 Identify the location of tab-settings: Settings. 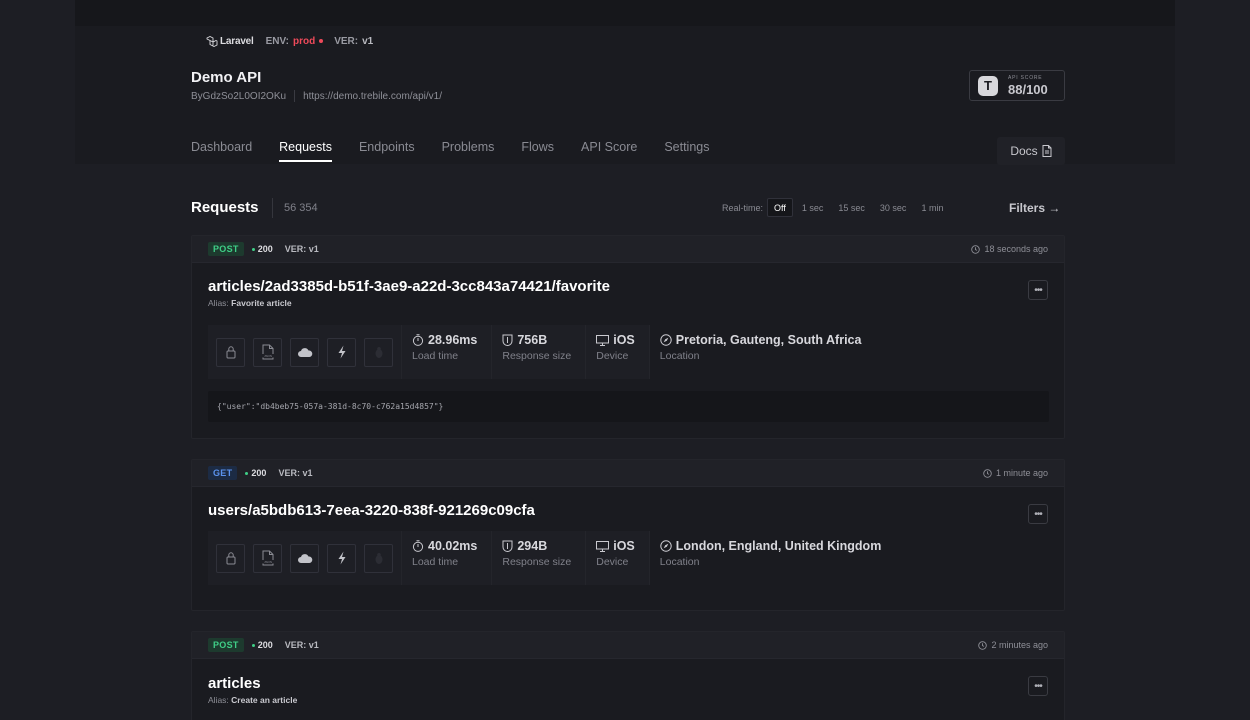
(686, 151).